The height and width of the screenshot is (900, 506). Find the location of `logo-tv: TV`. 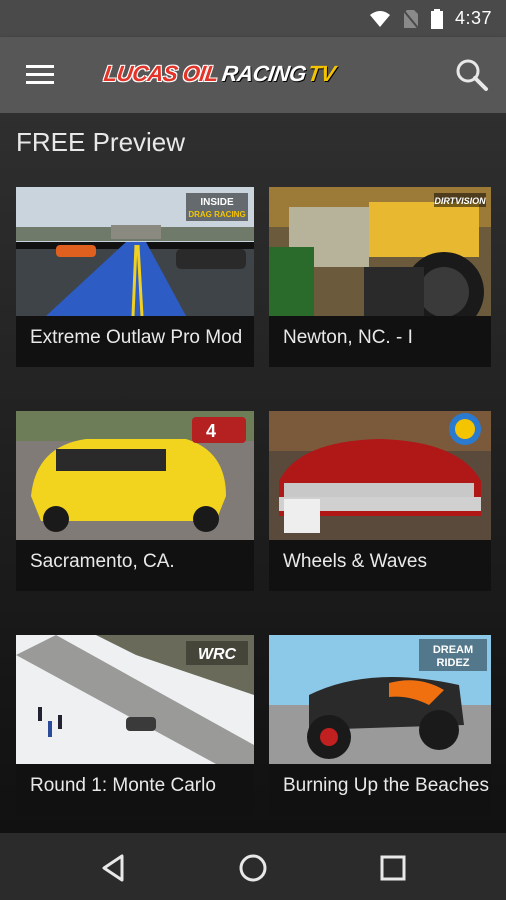

logo-tv: TV is located at coordinates (321, 73).